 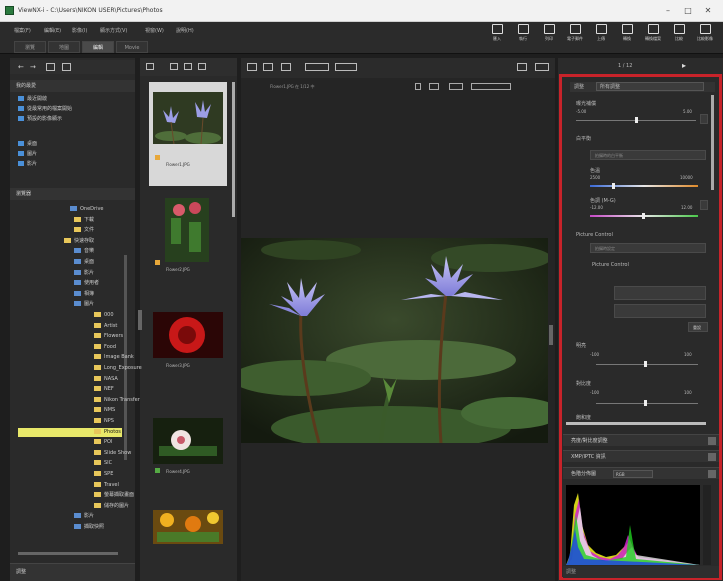 What do you see at coordinates (708, 11) in the screenshot?
I see `close-button: ✕` at bounding box center [708, 11].